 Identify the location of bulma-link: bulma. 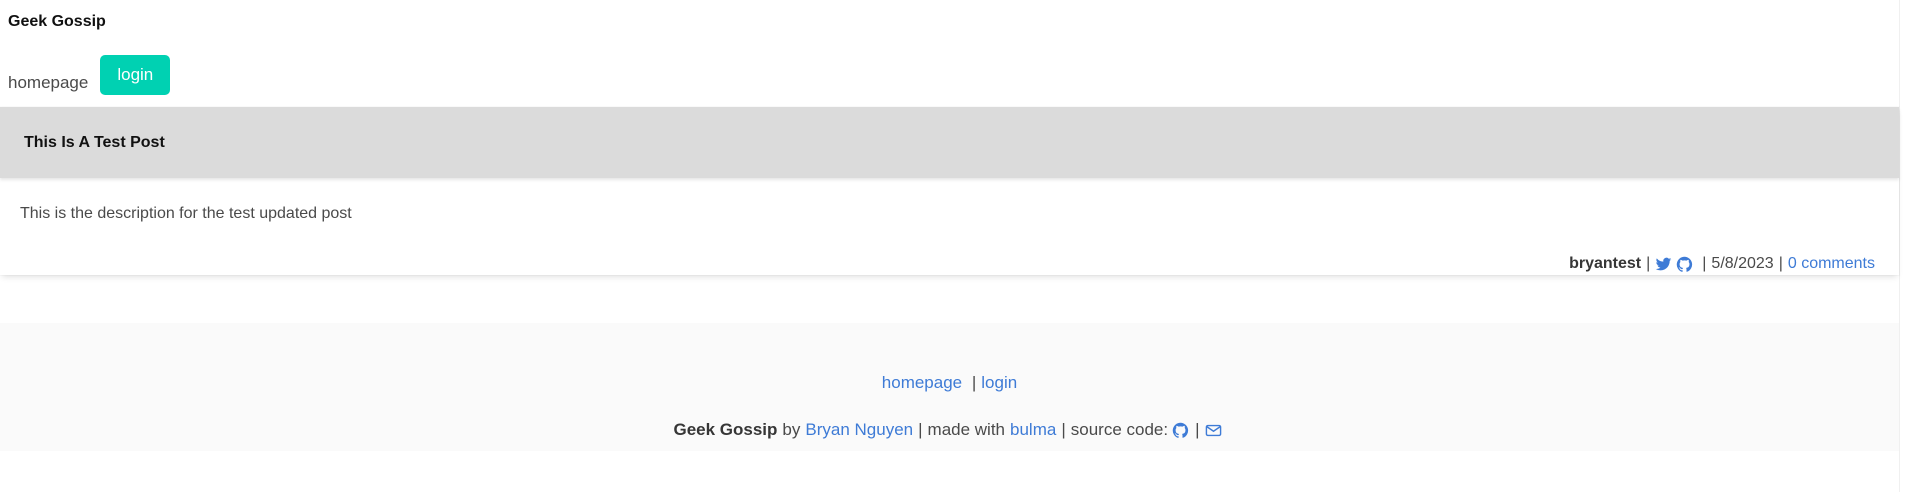
(1033, 430).